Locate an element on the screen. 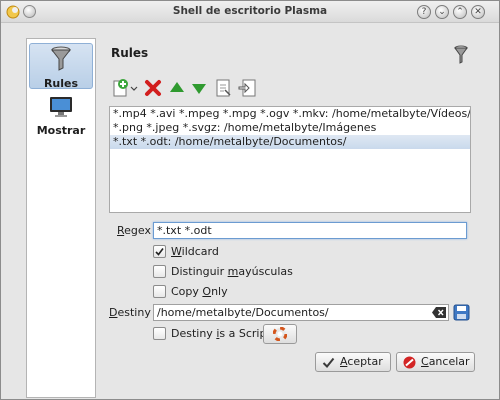  export-icon is located at coordinates (247, 88).